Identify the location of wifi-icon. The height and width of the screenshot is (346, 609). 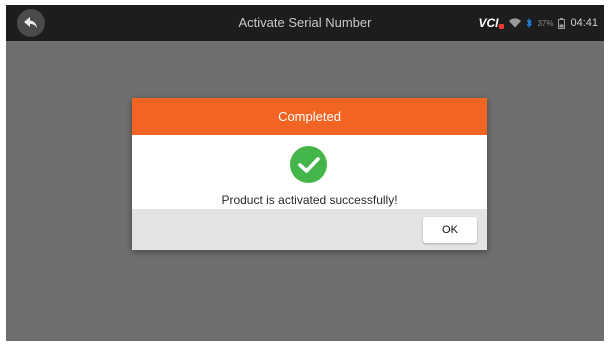
(515, 23).